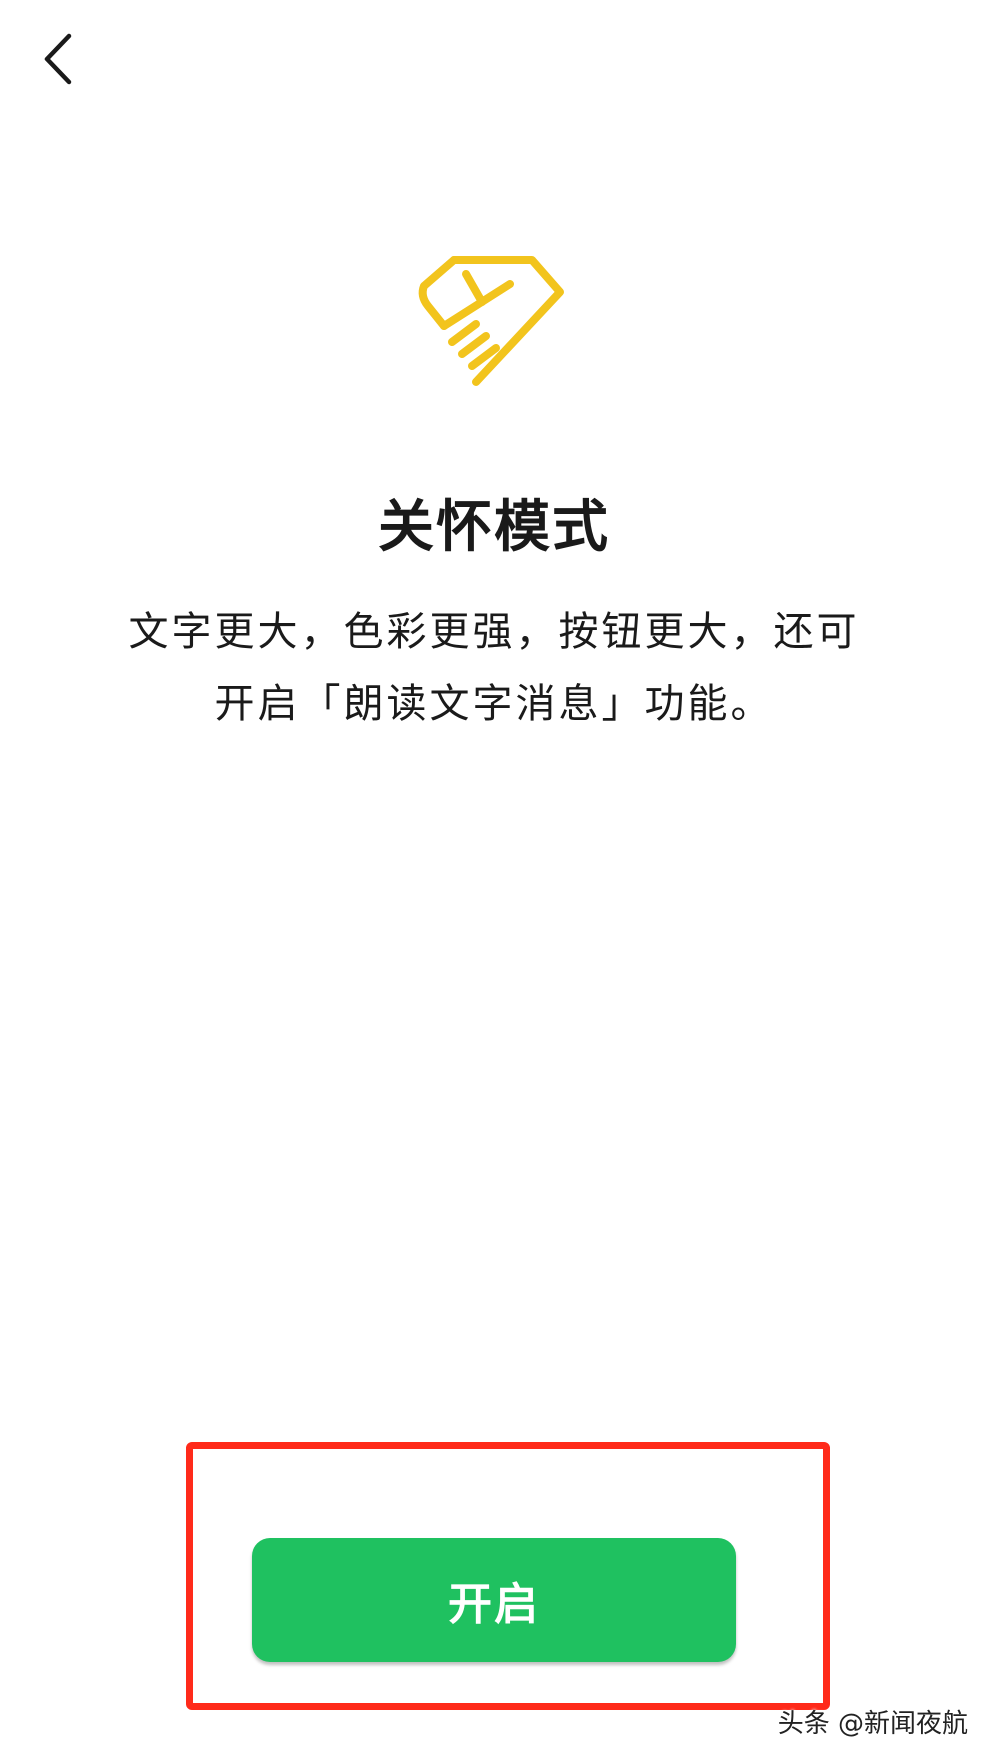 The image size is (988, 1756). What do you see at coordinates (494, 1600) in the screenshot?
I see `enable-button: 开启` at bounding box center [494, 1600].